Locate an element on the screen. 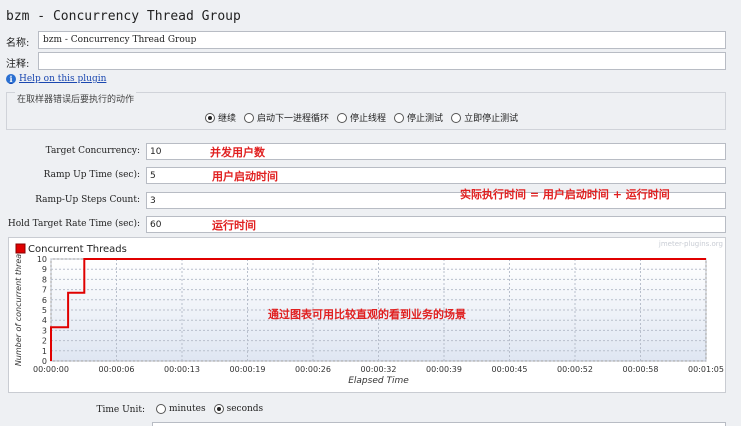 This screenshot has height=426, width=741. option-label: minutes is located at coordinates (187, 409).